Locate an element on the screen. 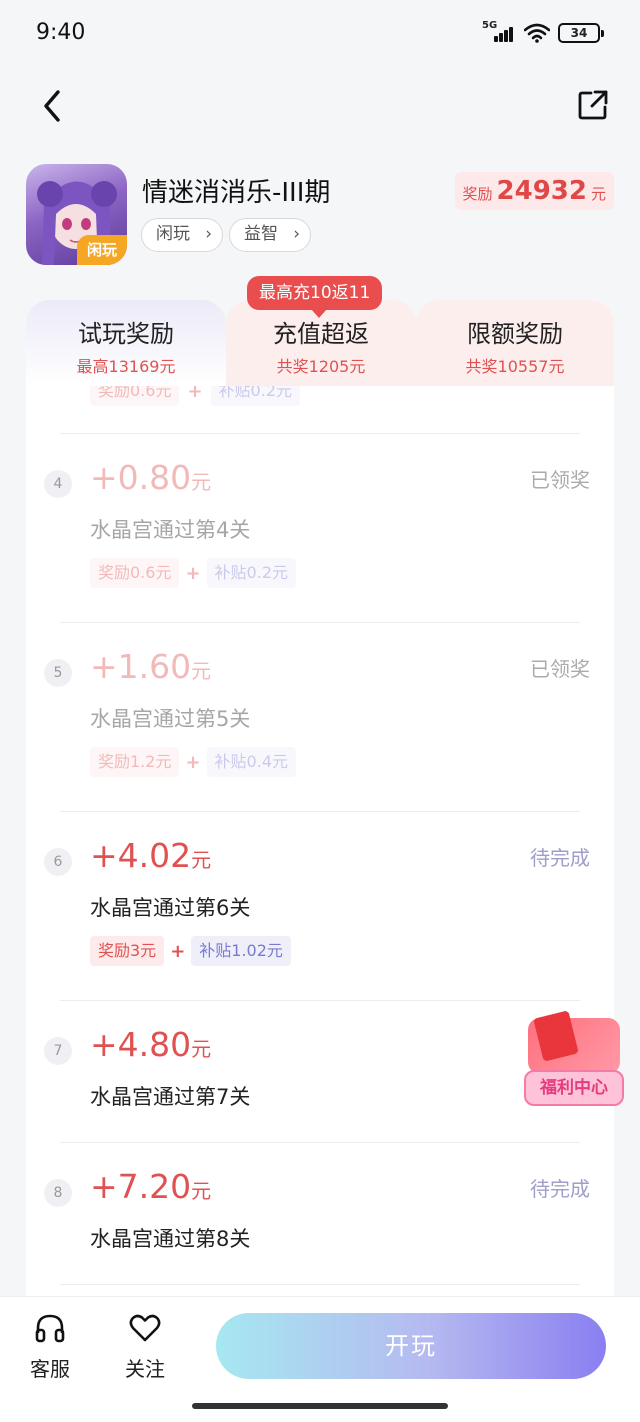  task-number: 4 is located at coordinates (58, 484).